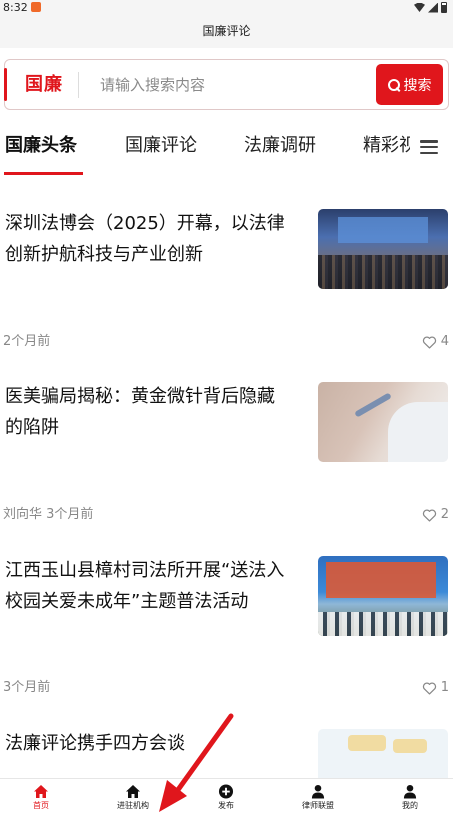 The height and width of the screenshot is (813, 453). I want to click on status-time: 8:32, so click(15, 7).